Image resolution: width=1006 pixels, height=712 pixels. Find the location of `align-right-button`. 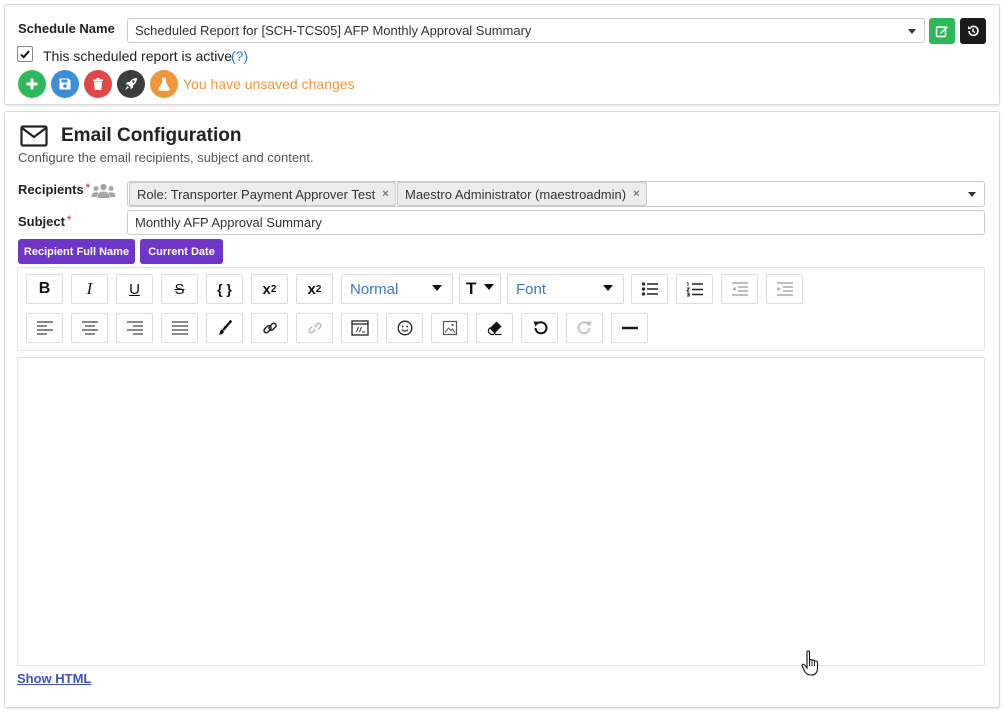

align-right-button is located at coordinates (134, 328).